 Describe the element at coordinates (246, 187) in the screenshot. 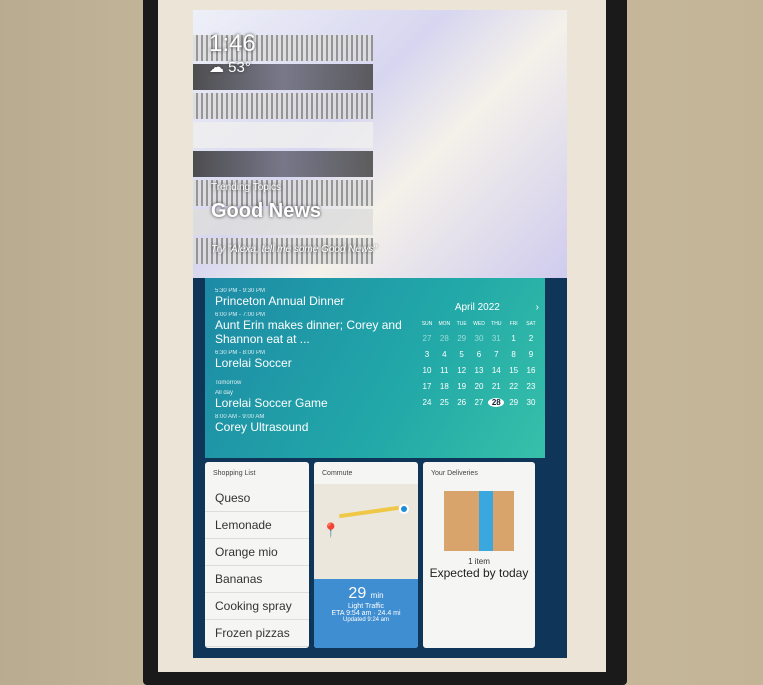

I see `trending-label: Trending Topics` at that location.